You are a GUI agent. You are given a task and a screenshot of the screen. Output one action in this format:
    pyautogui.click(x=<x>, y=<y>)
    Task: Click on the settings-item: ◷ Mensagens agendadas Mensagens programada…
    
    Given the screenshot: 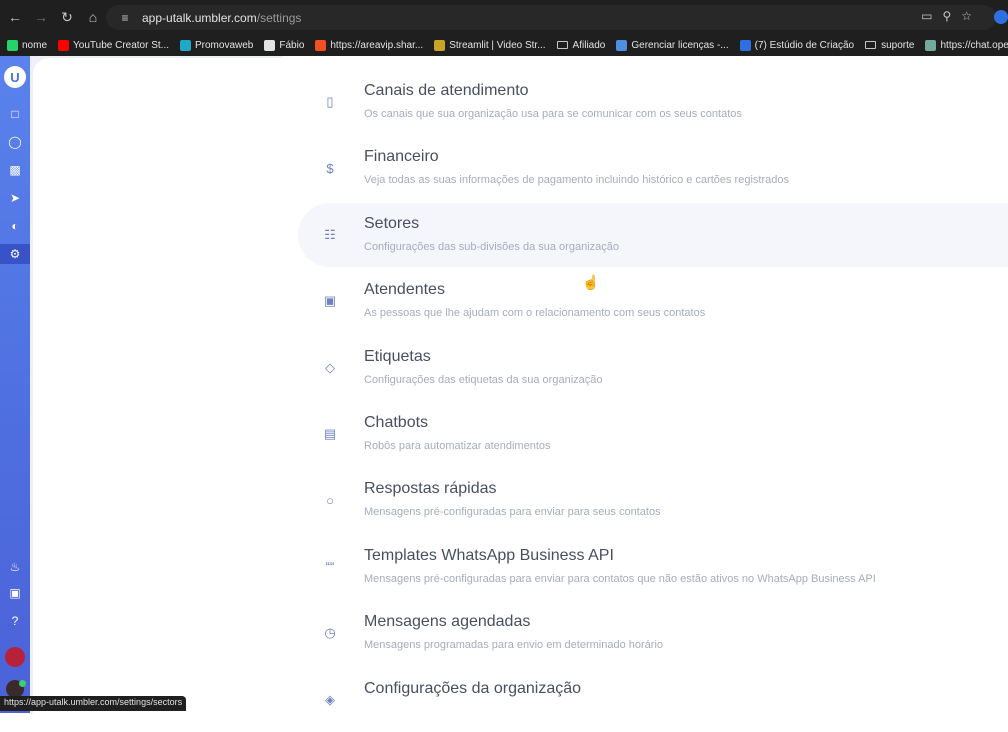 What is the action you would take?
    pyautogui.click(x=653, y=633)
    